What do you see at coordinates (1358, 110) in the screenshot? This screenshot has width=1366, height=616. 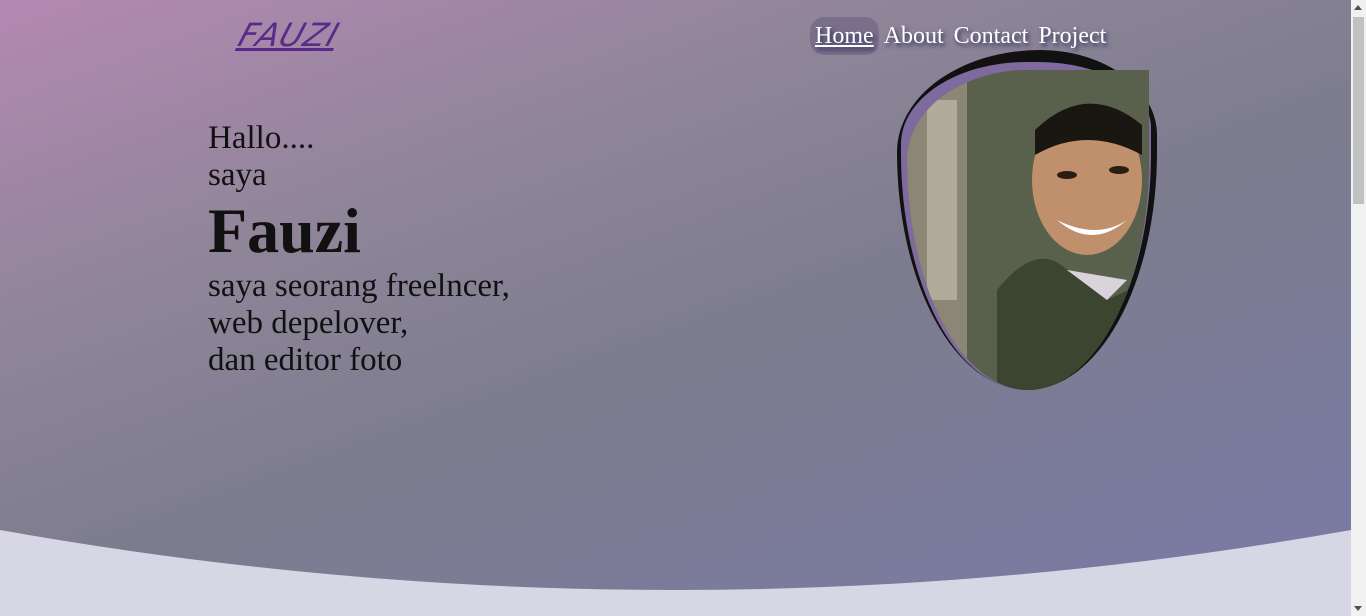 I see `scrollbar-thumb` at bounding box center [1358, 110].